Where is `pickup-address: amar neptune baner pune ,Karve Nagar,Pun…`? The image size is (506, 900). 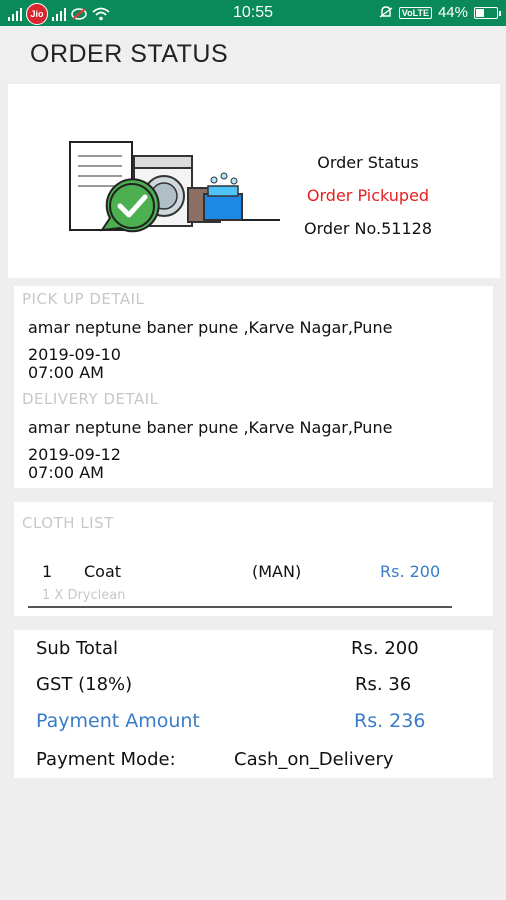
pickup-address: amar neptune baner pune ,Karve Nagar,Pun… is located at coordinates (210, 327).